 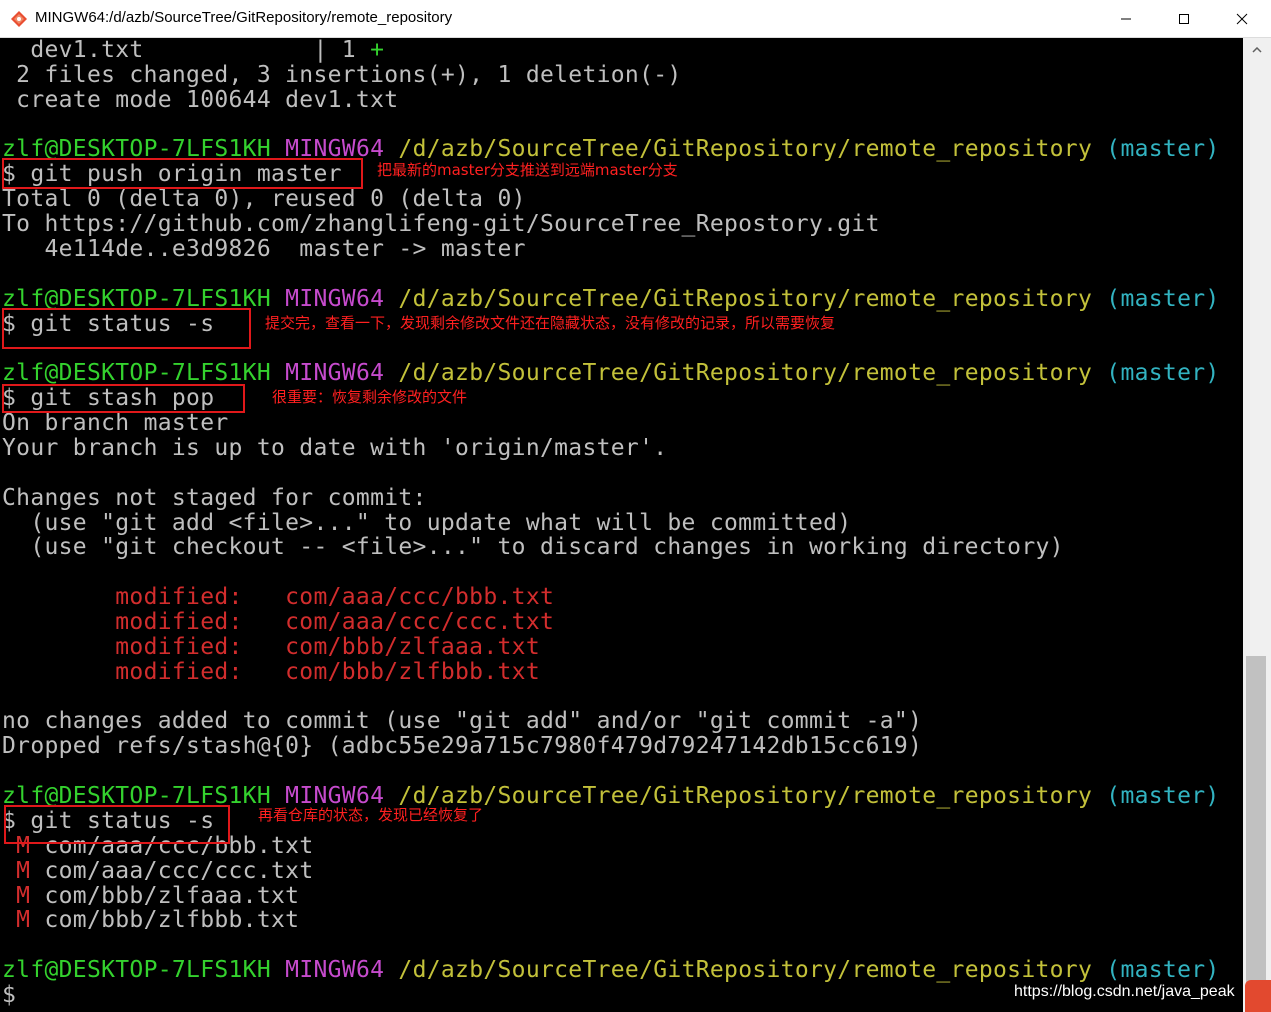 I want to click on terminal-line: M com/bbb/zlfbbb.txt, so click(x=150, y=920).